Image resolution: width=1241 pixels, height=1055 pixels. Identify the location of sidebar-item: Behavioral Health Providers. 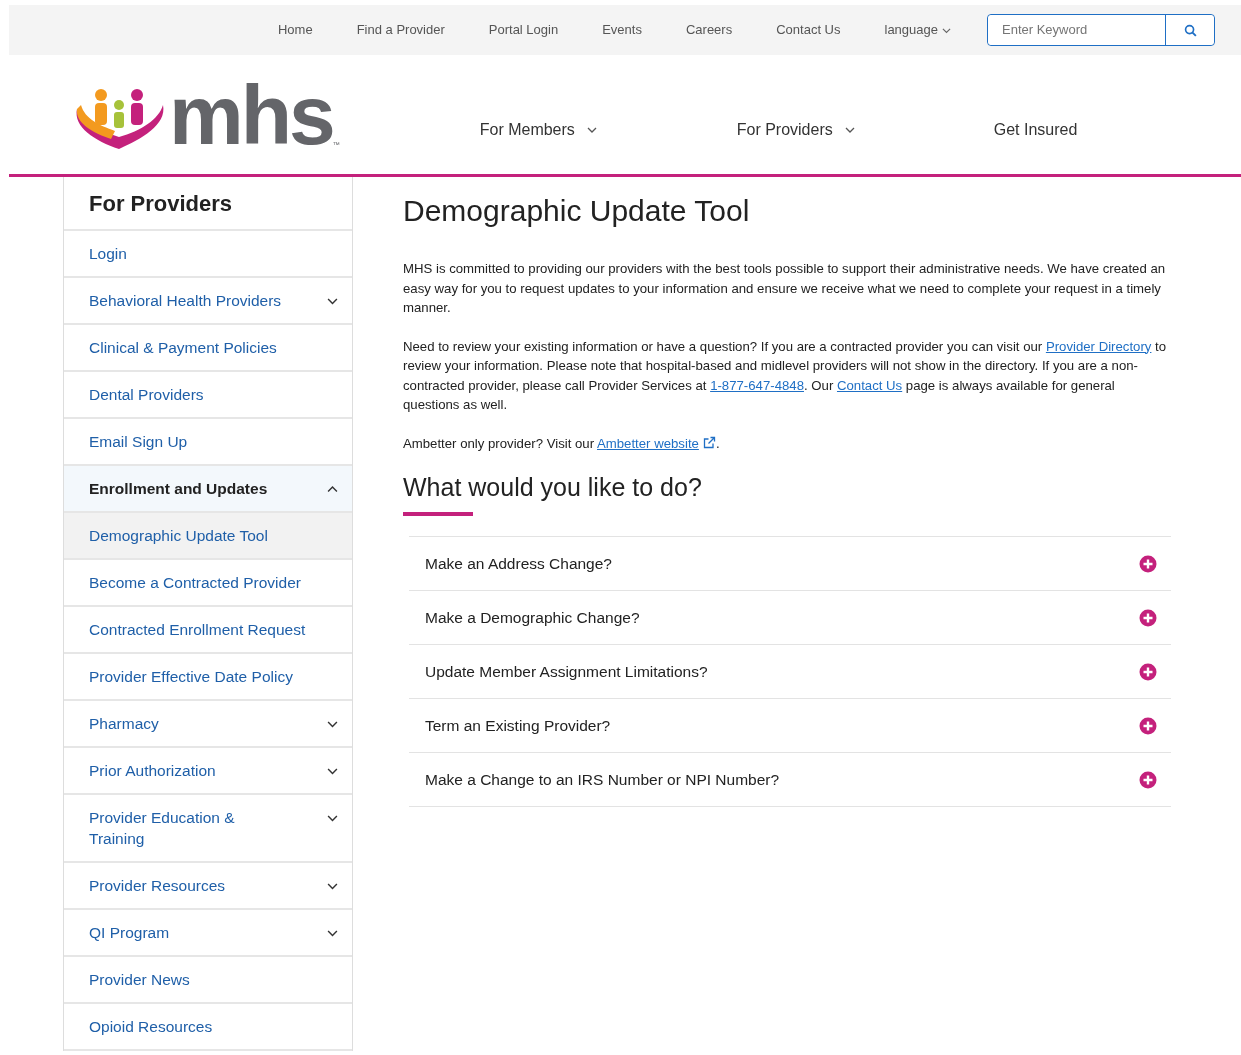
(208, 302).